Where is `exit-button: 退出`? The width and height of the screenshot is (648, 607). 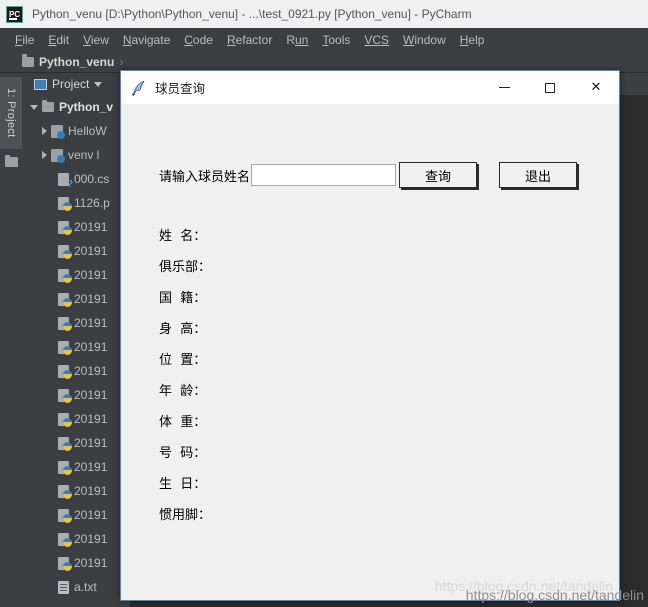 exit-button: 退出 is located at coordinates (538, 175).